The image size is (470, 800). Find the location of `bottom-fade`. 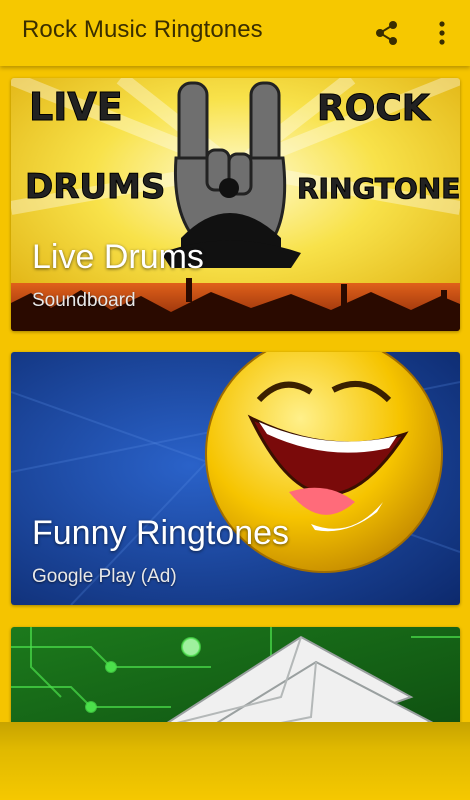

bottom-fade is located at coordinates (235, 761).